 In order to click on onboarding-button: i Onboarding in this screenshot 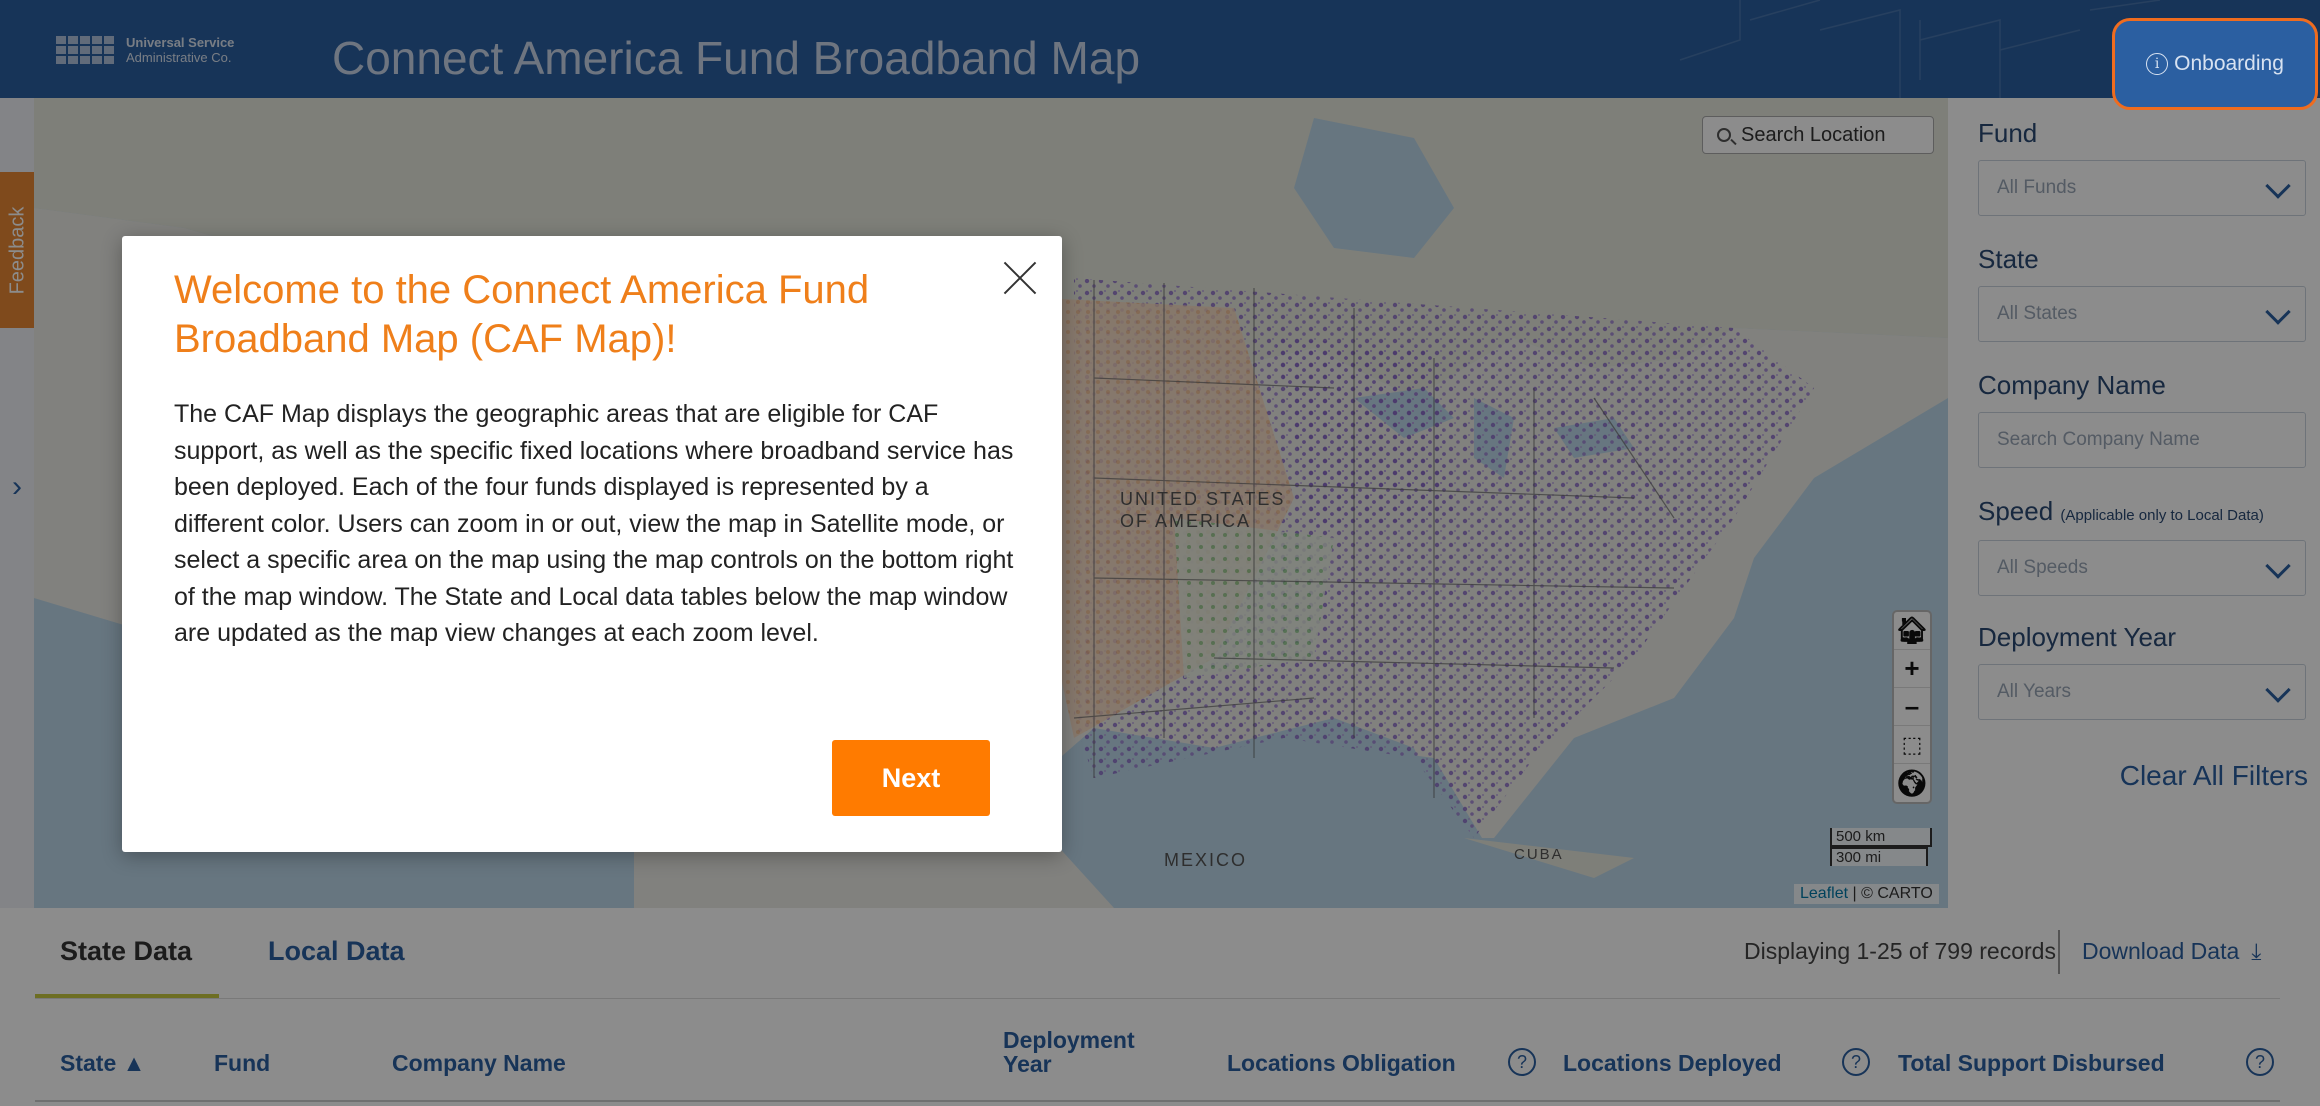, I will do `click(2215, 64)`.